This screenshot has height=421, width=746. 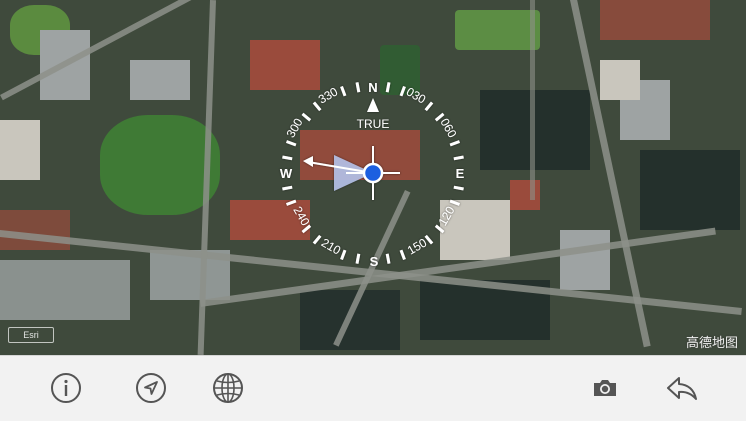 I want to click on map-type-button, so click(x=228, y=388).